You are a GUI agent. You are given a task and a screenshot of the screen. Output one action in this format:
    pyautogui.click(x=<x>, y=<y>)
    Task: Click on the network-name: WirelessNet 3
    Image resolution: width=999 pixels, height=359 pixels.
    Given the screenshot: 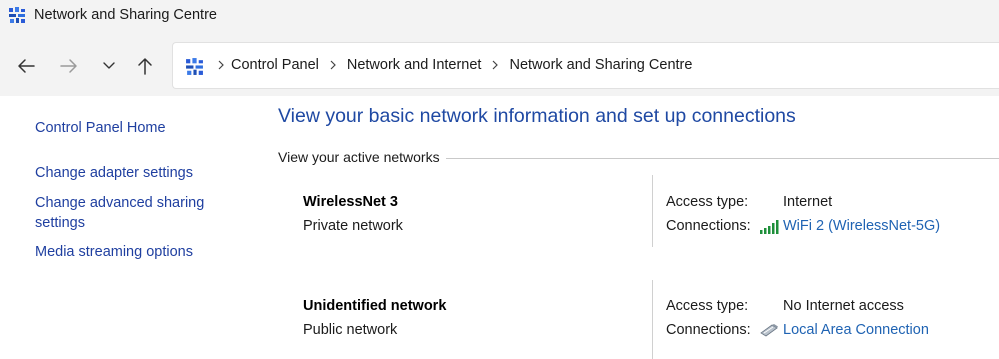 What is the action you would take?
    pyautogui.click(x=350, y=202)
    